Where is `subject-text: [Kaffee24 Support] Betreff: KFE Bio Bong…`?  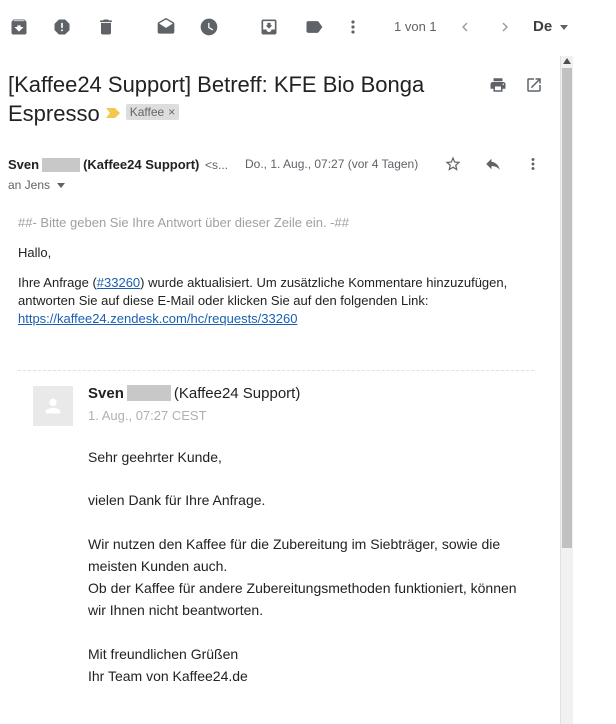
subject-text: [Kaffee24 Support] Betreff: KFE Bio Bong… is located at coordinates (216, 99).